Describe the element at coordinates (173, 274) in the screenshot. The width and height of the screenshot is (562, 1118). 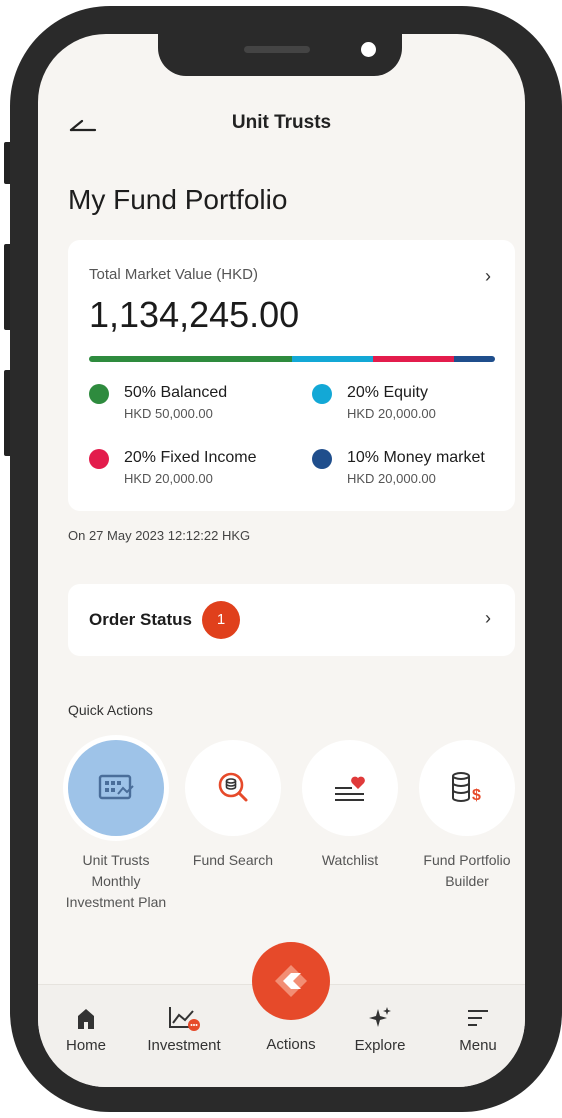
I see `market-value-label: Total Market Value (HKD)` at that location.